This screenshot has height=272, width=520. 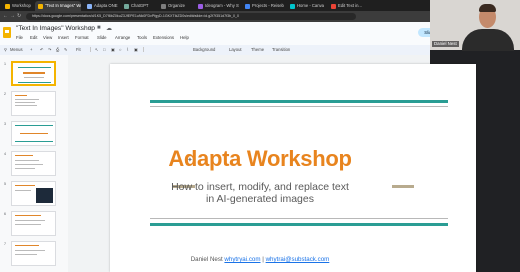 I want to click on menu-item: Help, so click(x=184, y=37).